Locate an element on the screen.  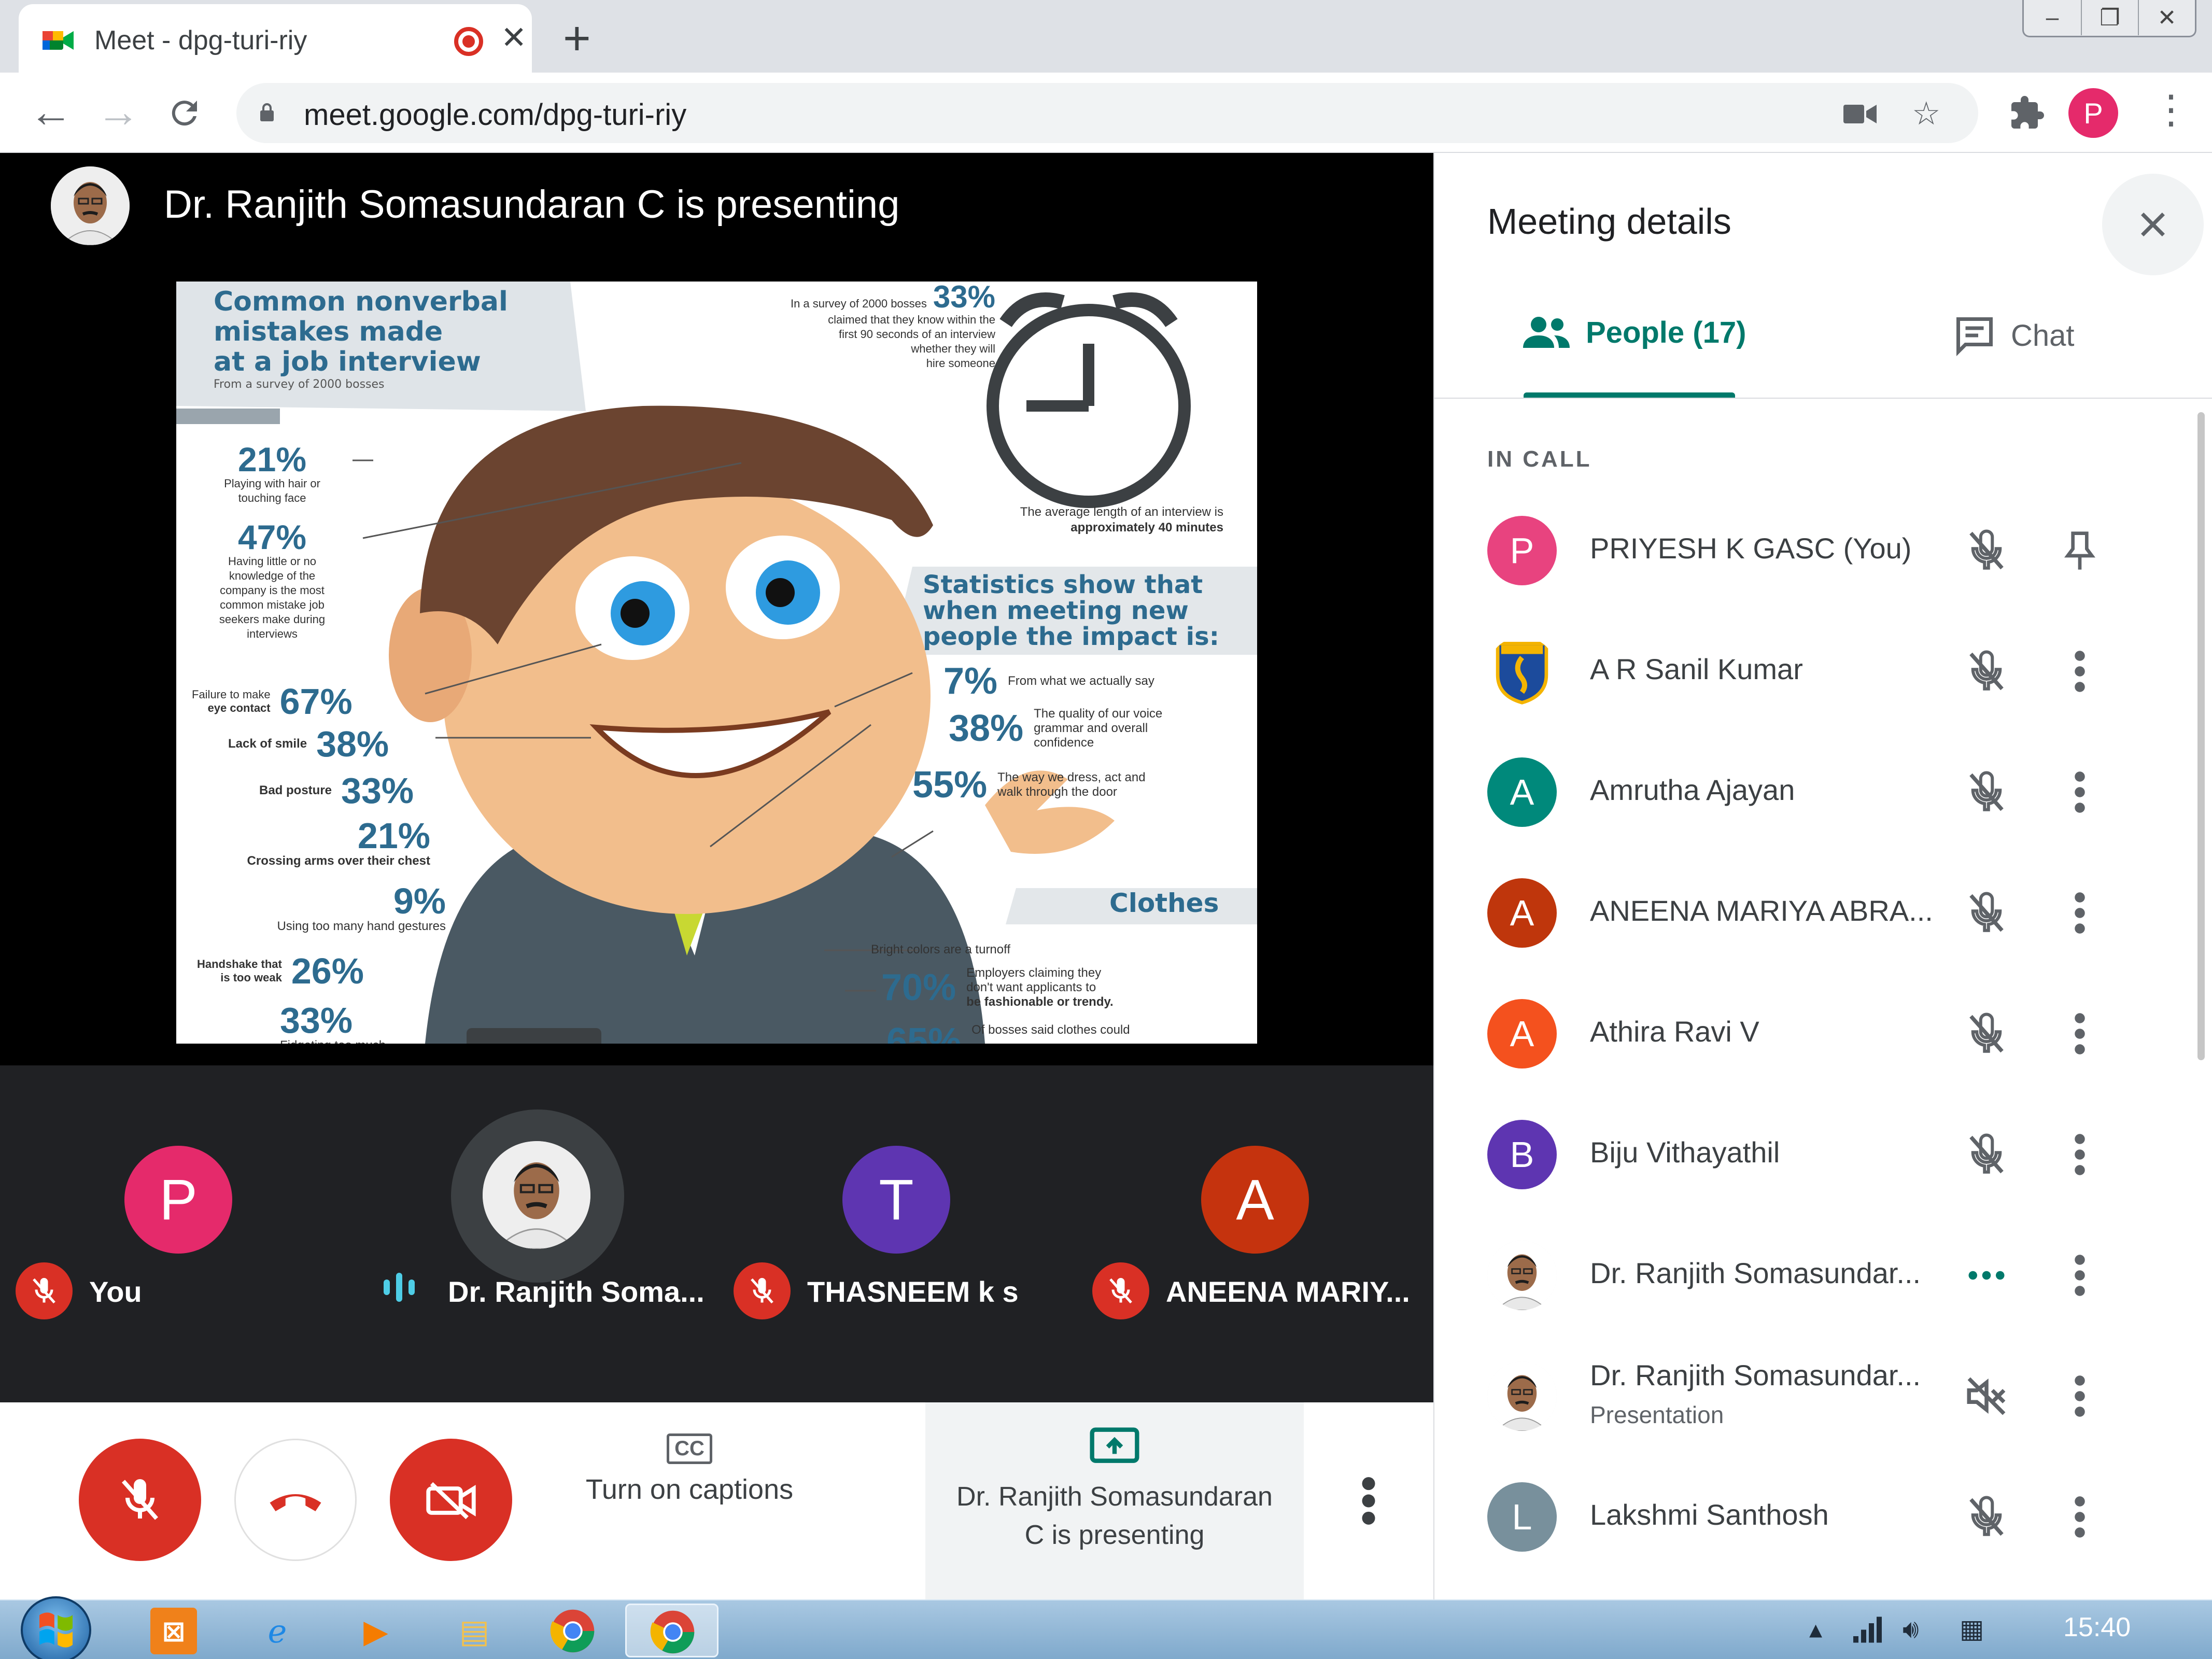
left-stat: 21% Crossing arms over their chest is located at coordinates (338, 842).